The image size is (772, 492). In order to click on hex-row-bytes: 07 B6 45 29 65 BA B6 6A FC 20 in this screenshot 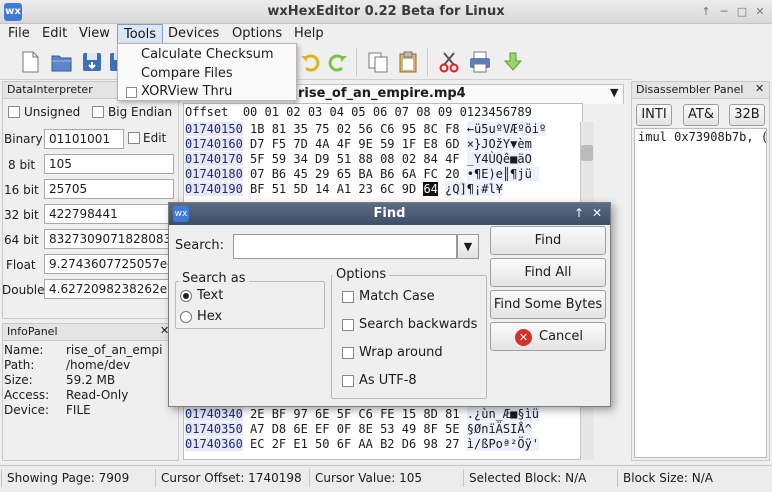, I will do `click(355, 174)`.